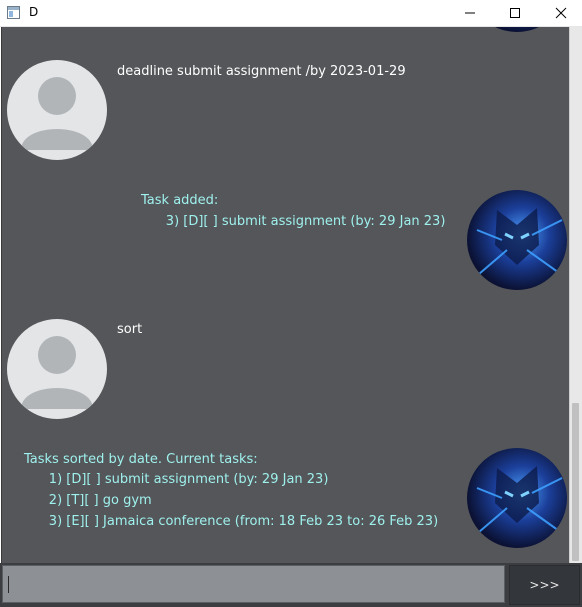 This screenshot has height=607, width=582. I want to click on close-button, so click(560, 13).